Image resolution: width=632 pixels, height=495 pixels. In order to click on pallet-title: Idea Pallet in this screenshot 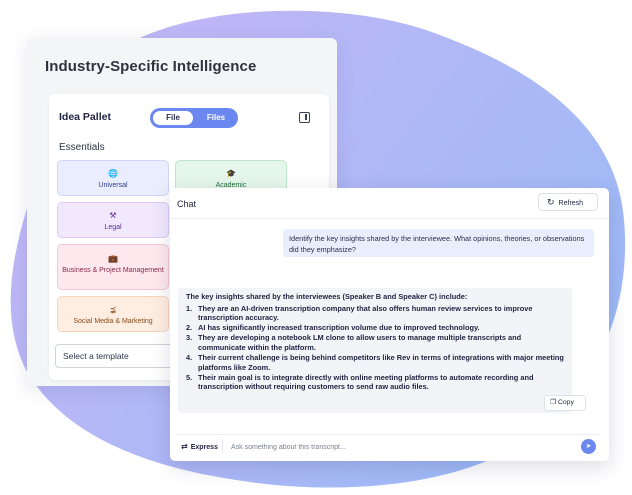, I will do `click(85, 117)`.